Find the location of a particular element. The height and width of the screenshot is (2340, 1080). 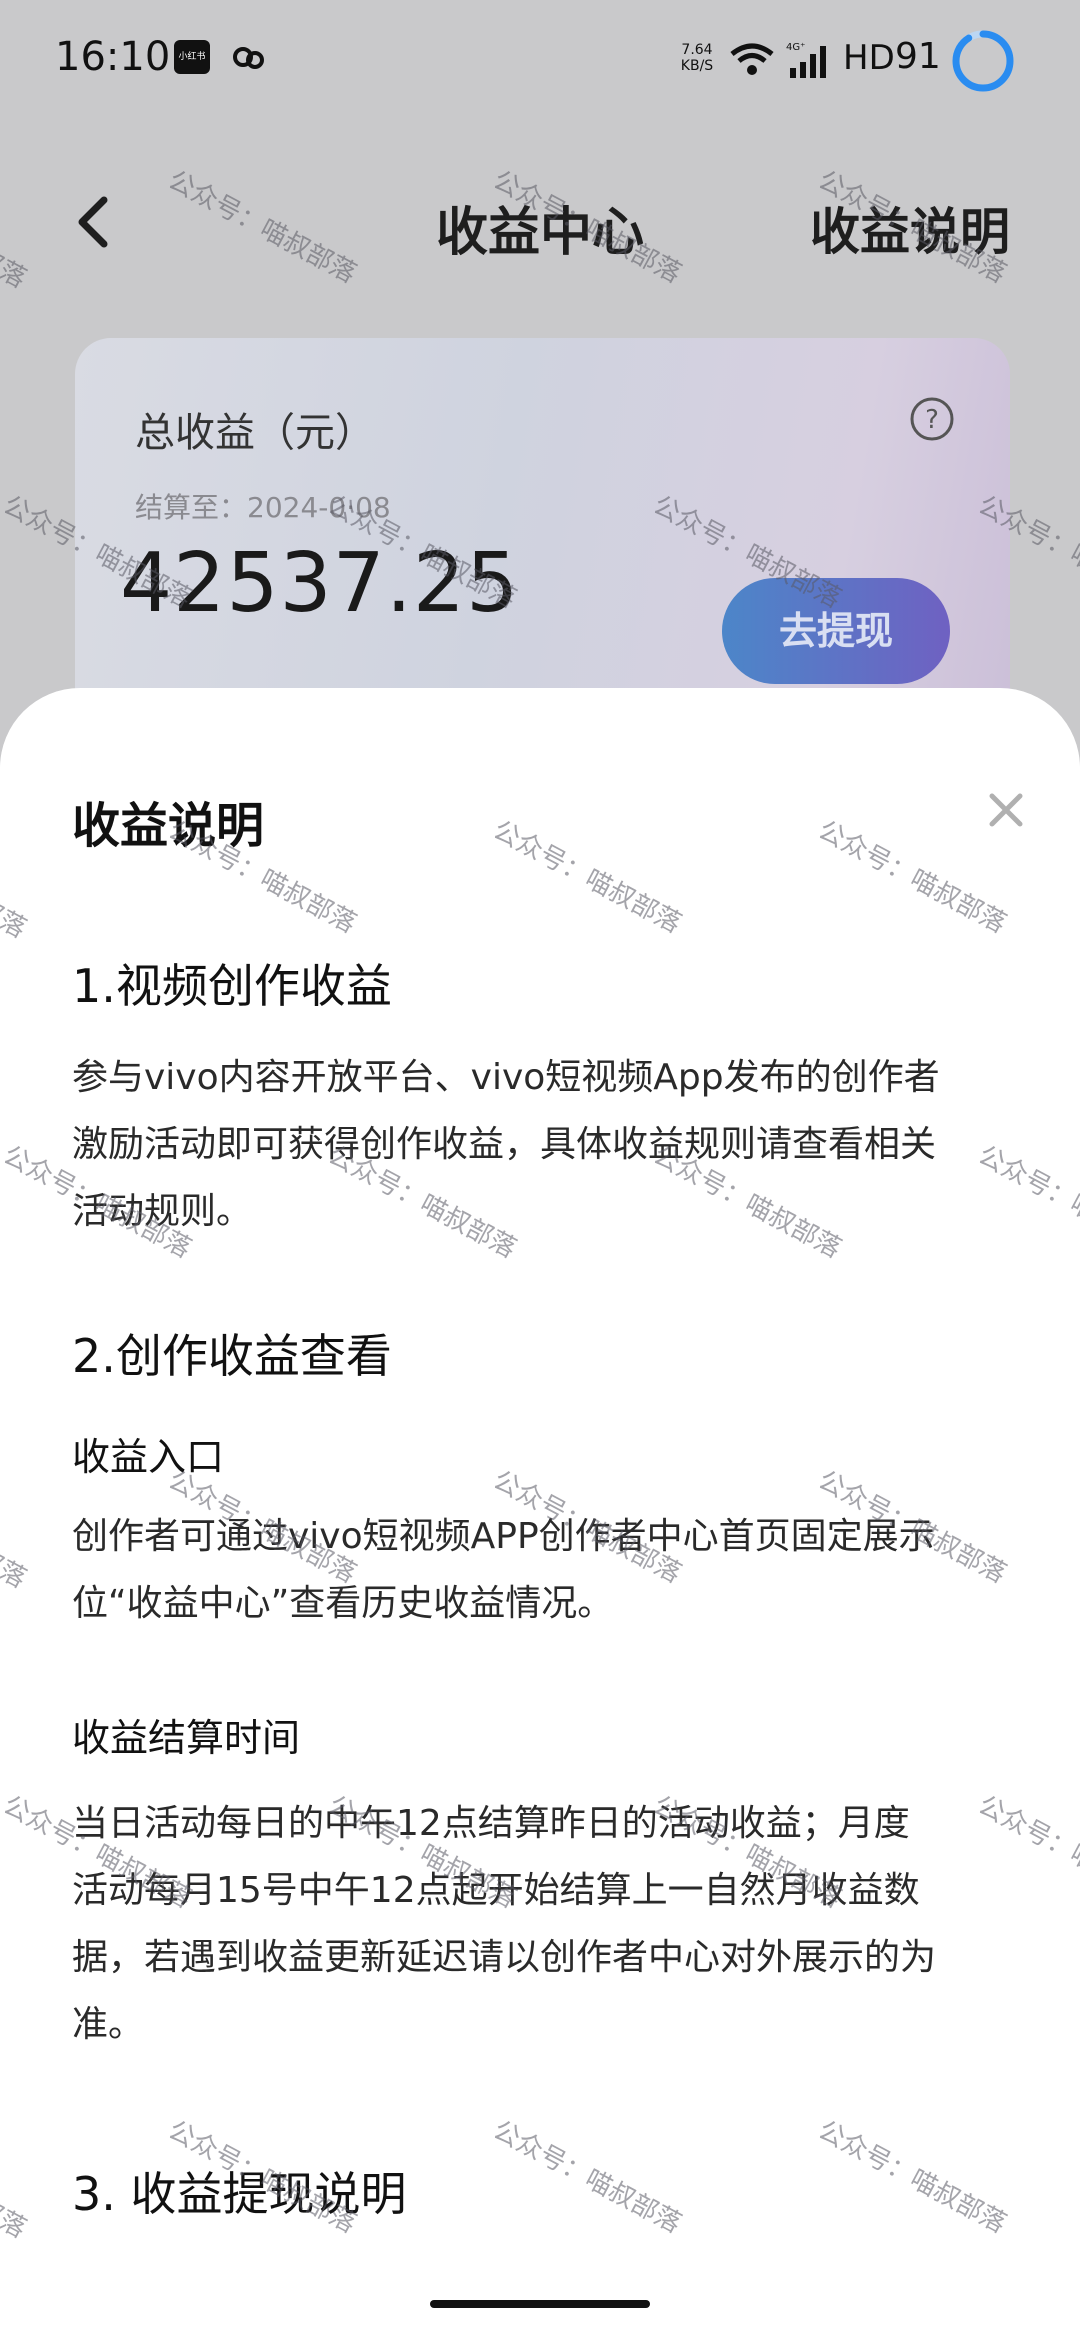

paragraph-line: 参与vivo内容开放平台、vivo短视频App发布的创作者 is located at coordinates (506, 1077).